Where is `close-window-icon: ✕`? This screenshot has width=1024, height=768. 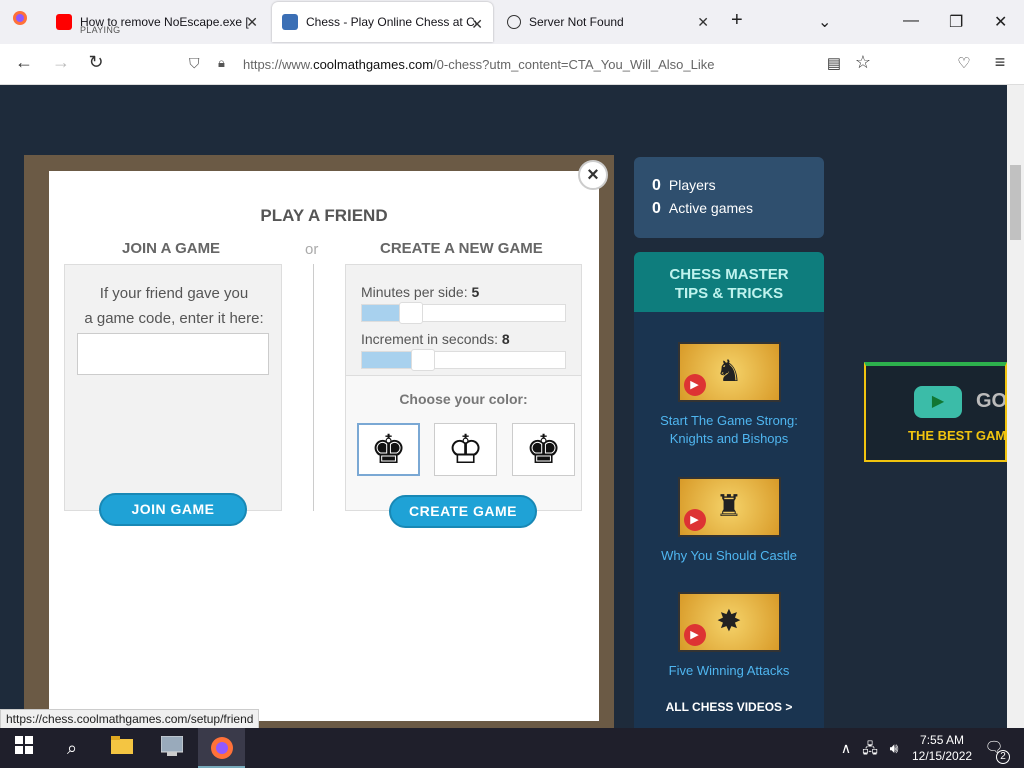
close-window-icon: ✕ is located at coordinates (1000, 22).